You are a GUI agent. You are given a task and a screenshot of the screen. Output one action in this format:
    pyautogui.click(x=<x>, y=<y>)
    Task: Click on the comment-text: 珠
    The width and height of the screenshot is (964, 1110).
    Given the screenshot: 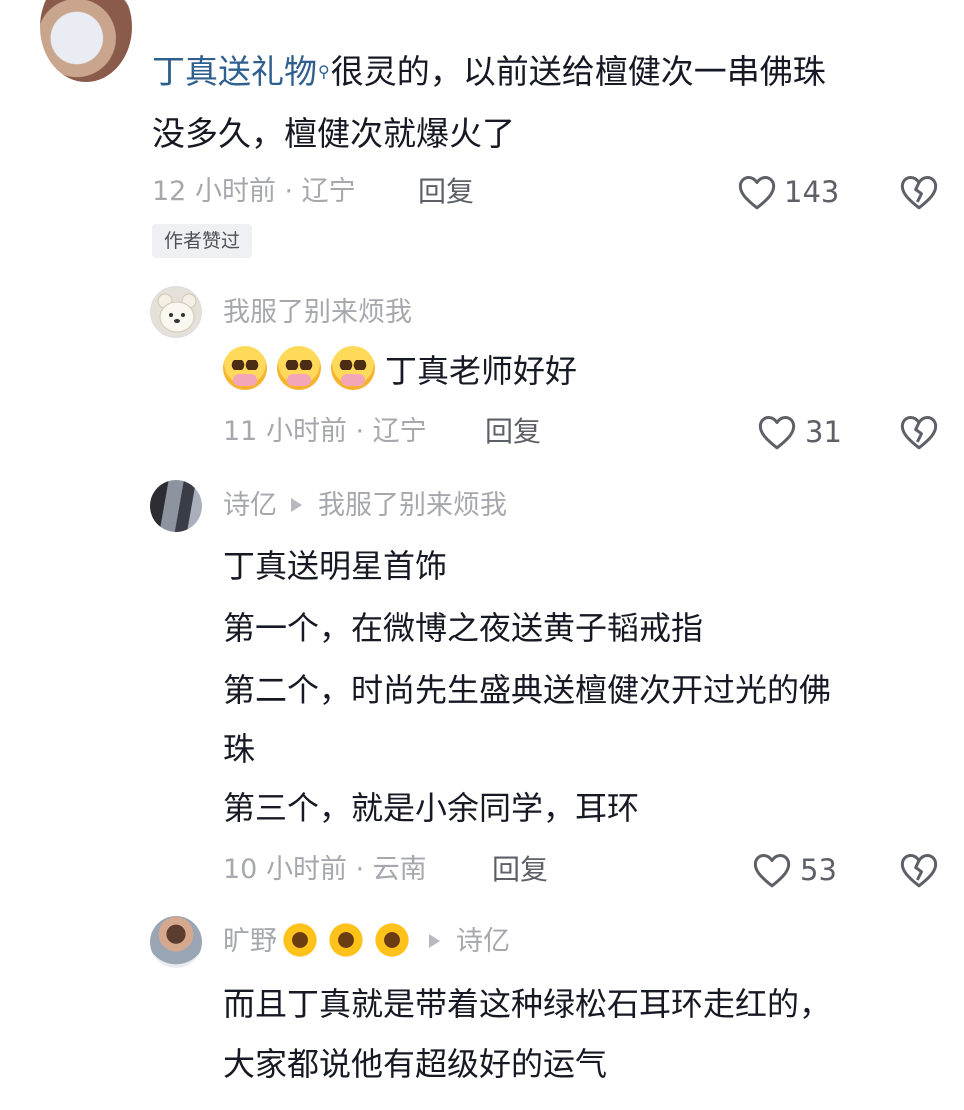 What is the action you would take?
    pyautogui.click(x=239, y=749)
    